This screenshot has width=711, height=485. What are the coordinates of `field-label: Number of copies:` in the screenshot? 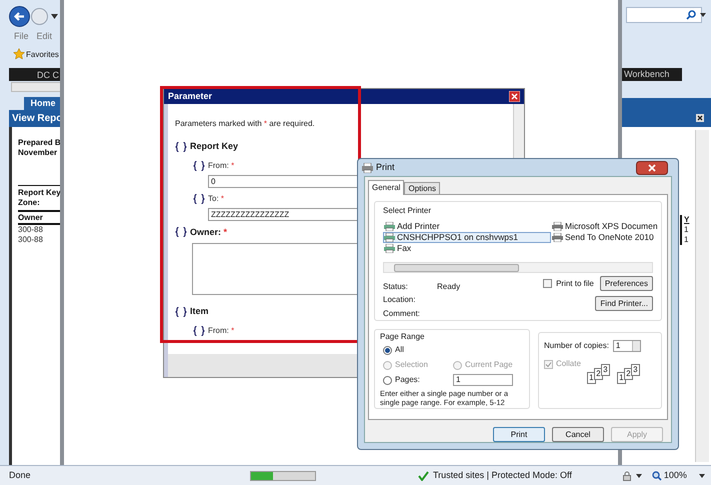 It's located at (576, 346).